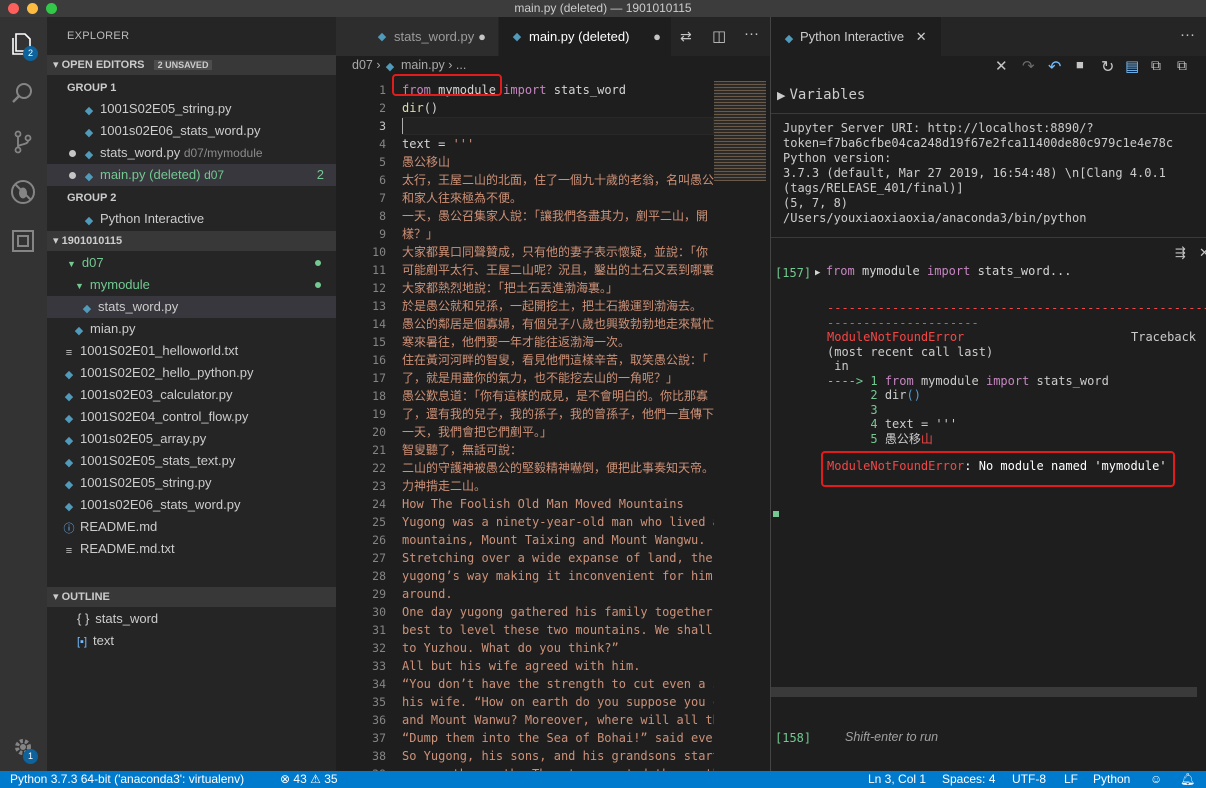  Describe the element at coordinates (1132, 66) in the screenshot. I see `export-icon: ▤` at that location.